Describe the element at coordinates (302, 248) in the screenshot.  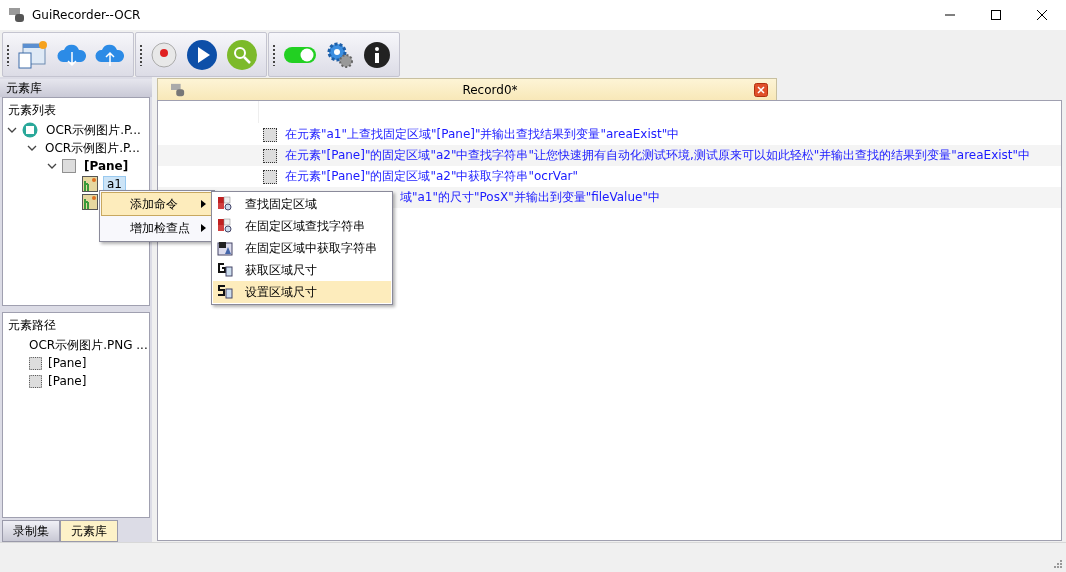
I see `menu-item: 在固定区域中获取字符串` at that location.